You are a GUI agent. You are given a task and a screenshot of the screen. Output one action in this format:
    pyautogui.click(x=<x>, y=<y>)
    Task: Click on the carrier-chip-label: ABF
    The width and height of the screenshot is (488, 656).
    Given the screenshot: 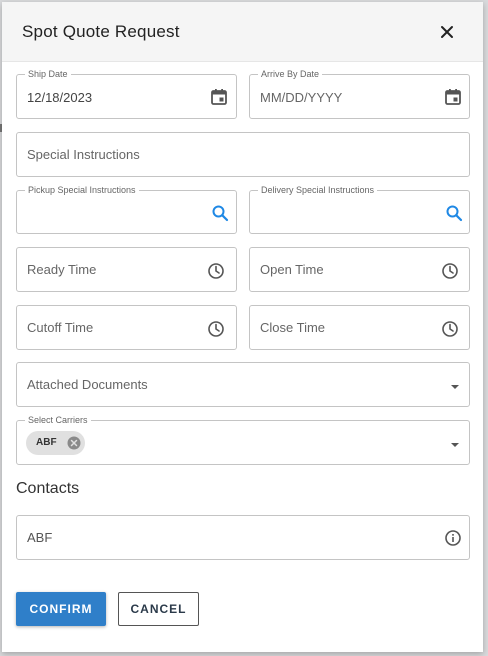 What is the action you would take?
    pyautogui.click(x=46, y=442)
    